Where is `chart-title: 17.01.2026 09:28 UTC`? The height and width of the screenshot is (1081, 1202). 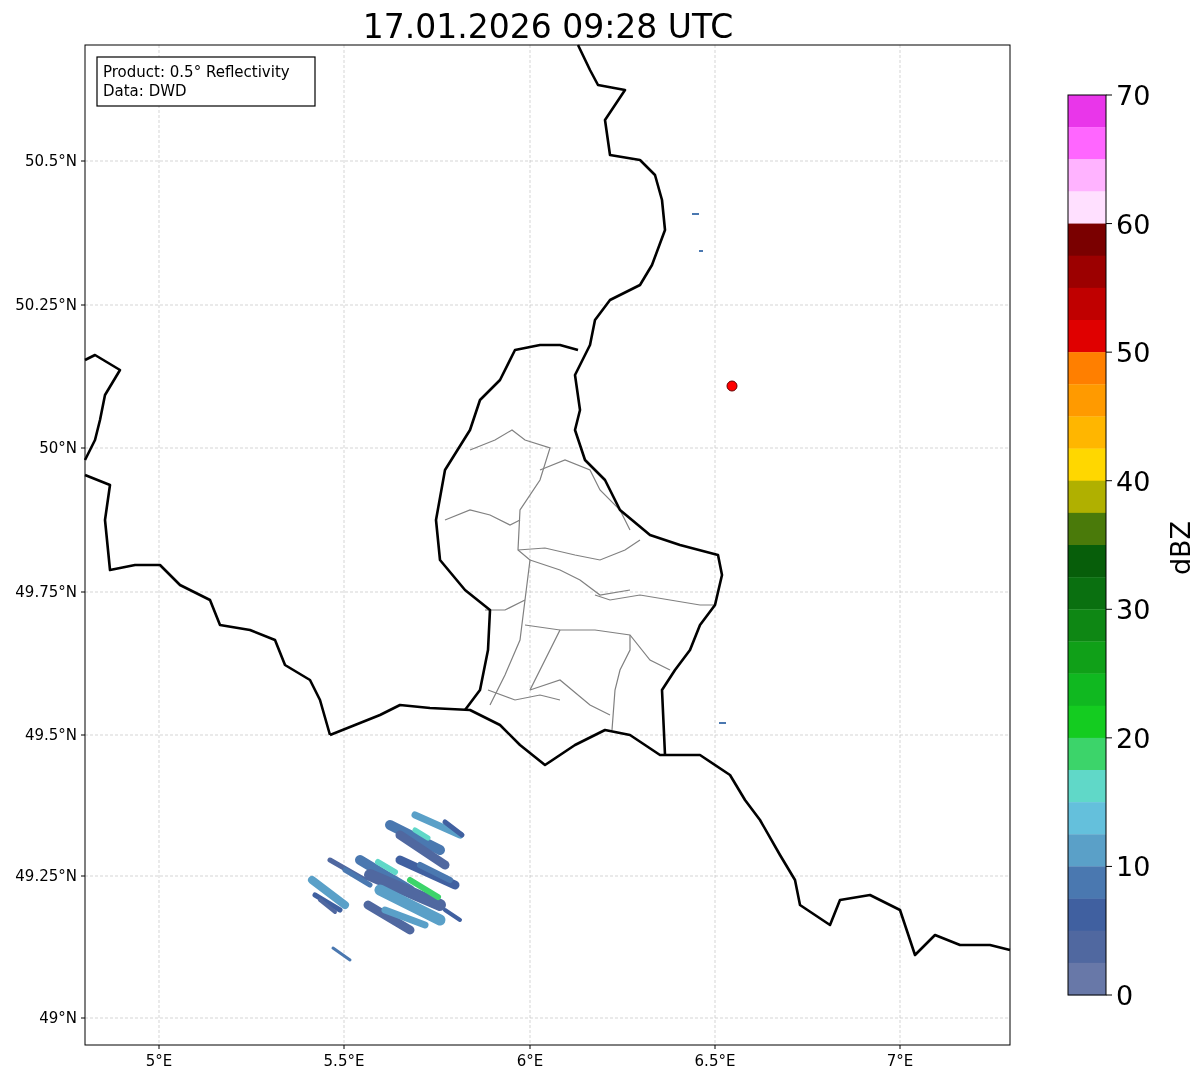 chart-title: 17.01.2026 09:28 UTC is located at coordinates (548, 26).